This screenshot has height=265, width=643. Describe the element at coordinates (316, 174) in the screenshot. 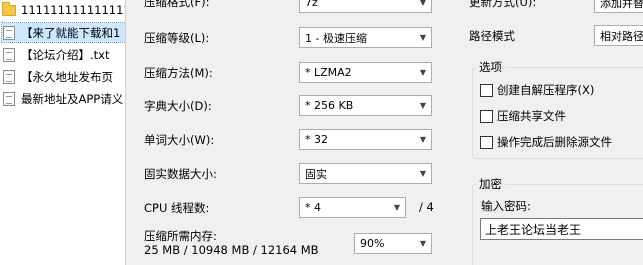

I see `solid-value: 固实` at that location.